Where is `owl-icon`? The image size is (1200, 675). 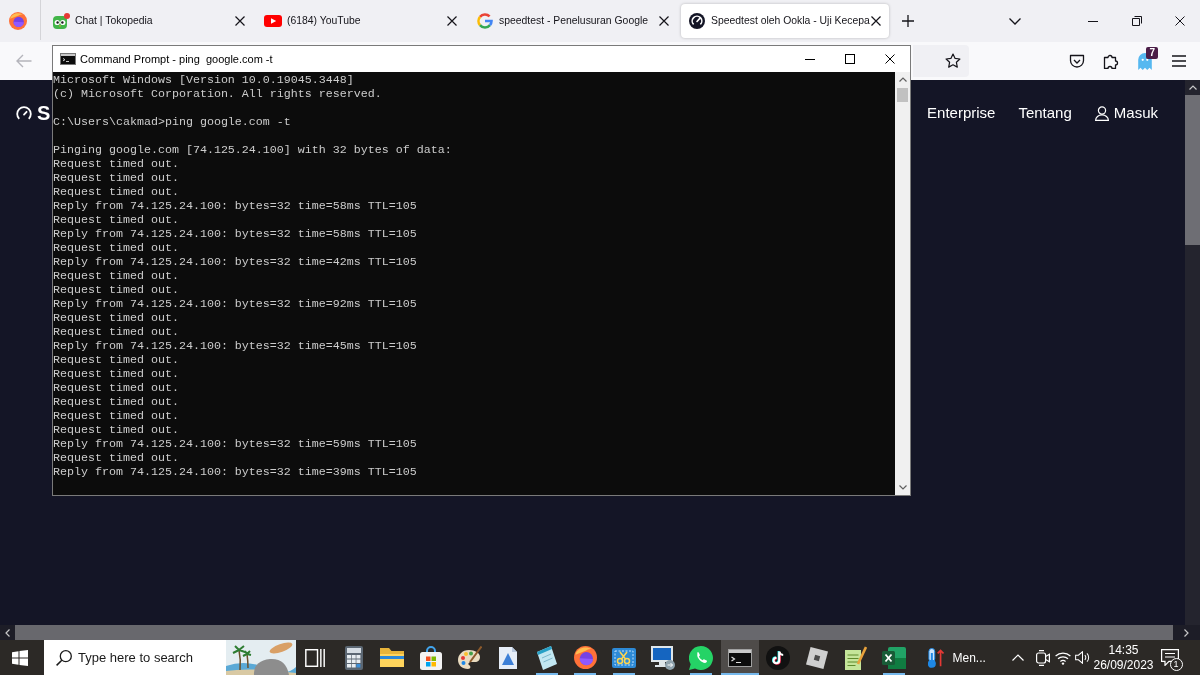
owl-icon is located at coordinates (61, 21).